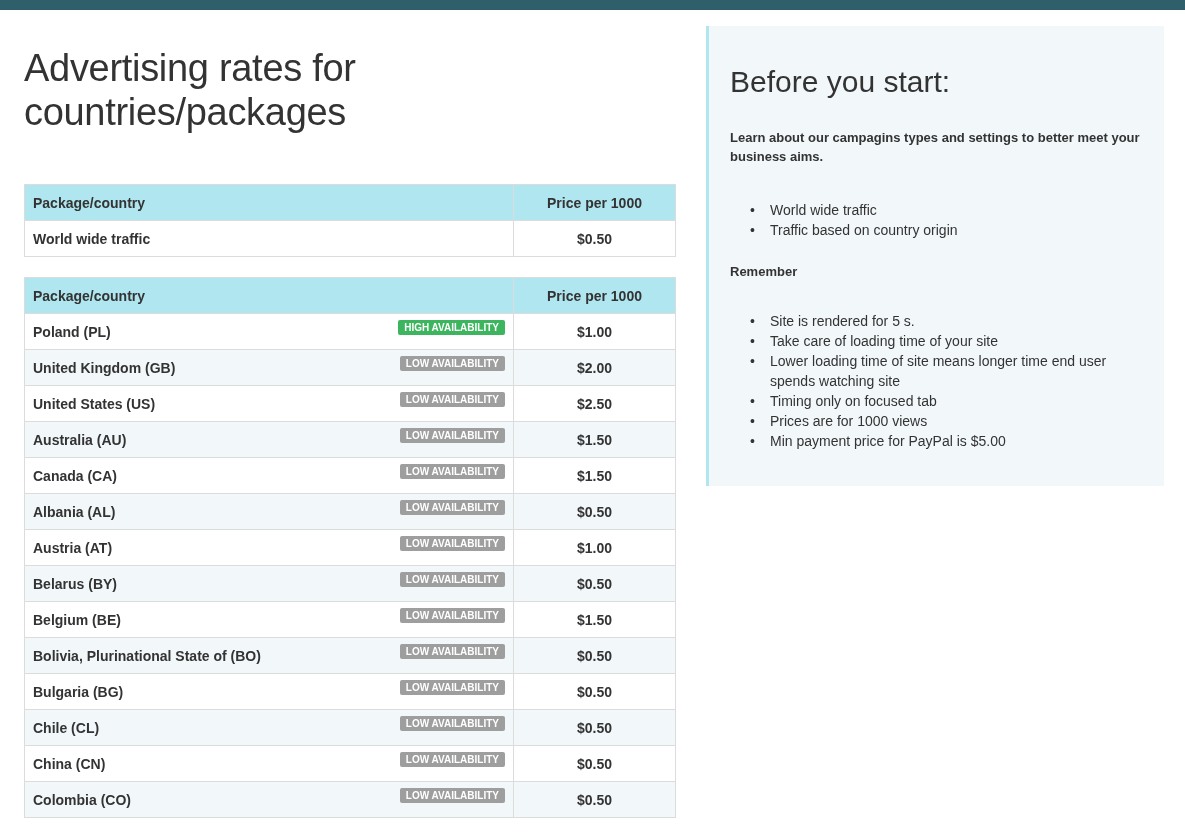  What do you see at coordinates (269, 238) in the screenshot?
I see `package-name-cell: World wide traffic` at bounding box center [269, 238].